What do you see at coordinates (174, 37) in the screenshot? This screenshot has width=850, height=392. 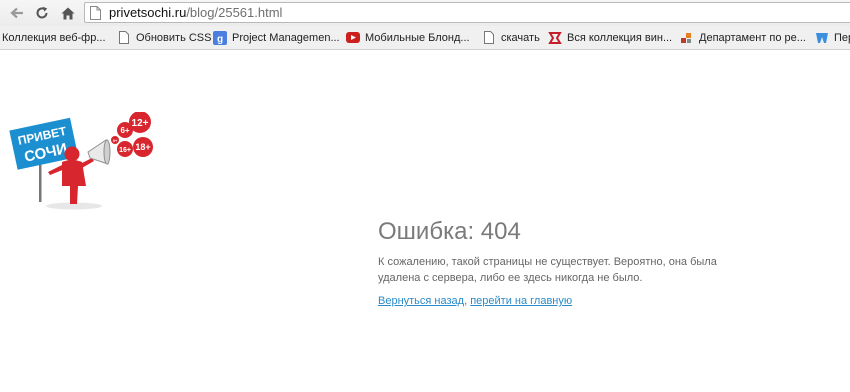 I see `bookmark-label: Обновить CSS` at bounding box center [174, 37].